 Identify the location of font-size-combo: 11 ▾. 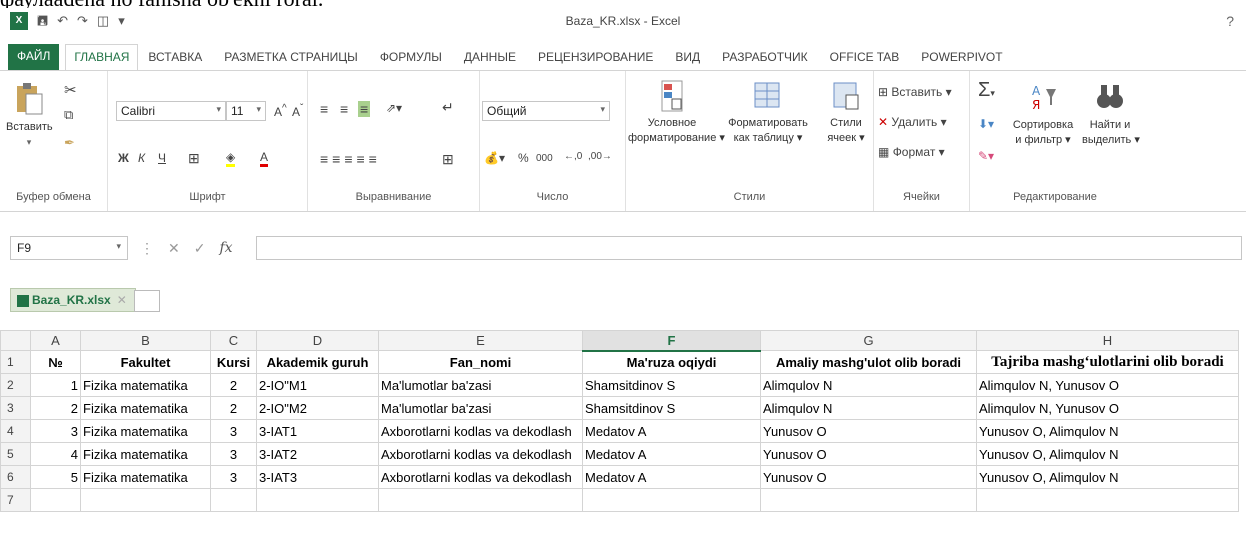
(246, 111).